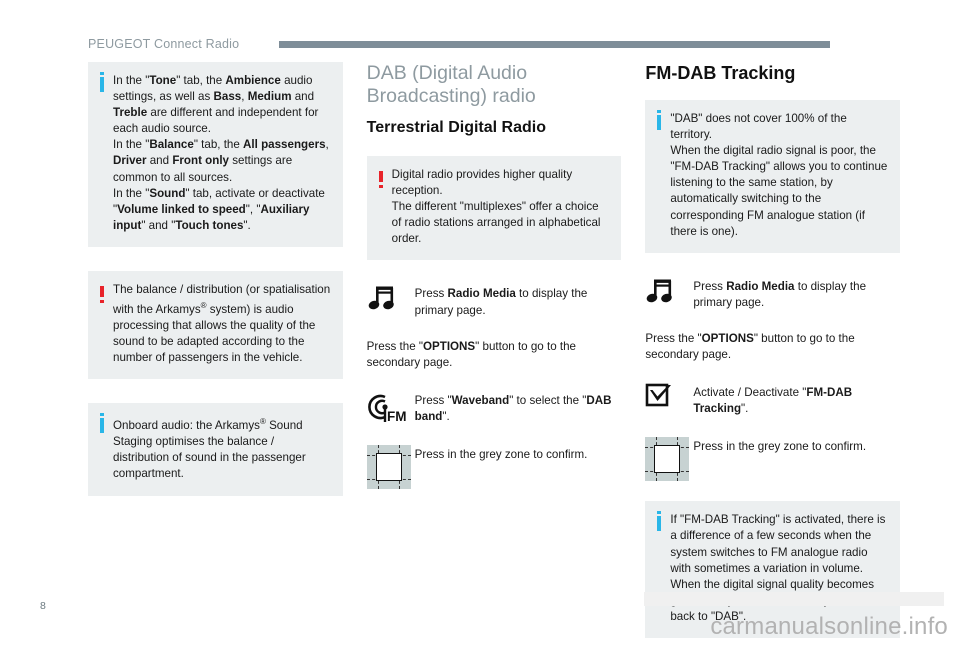 This screenshot has height=649, width=960. I want to click on instruction-text: Activate / Deactivate "FM-DAB Tracking"., so click(773, 401).